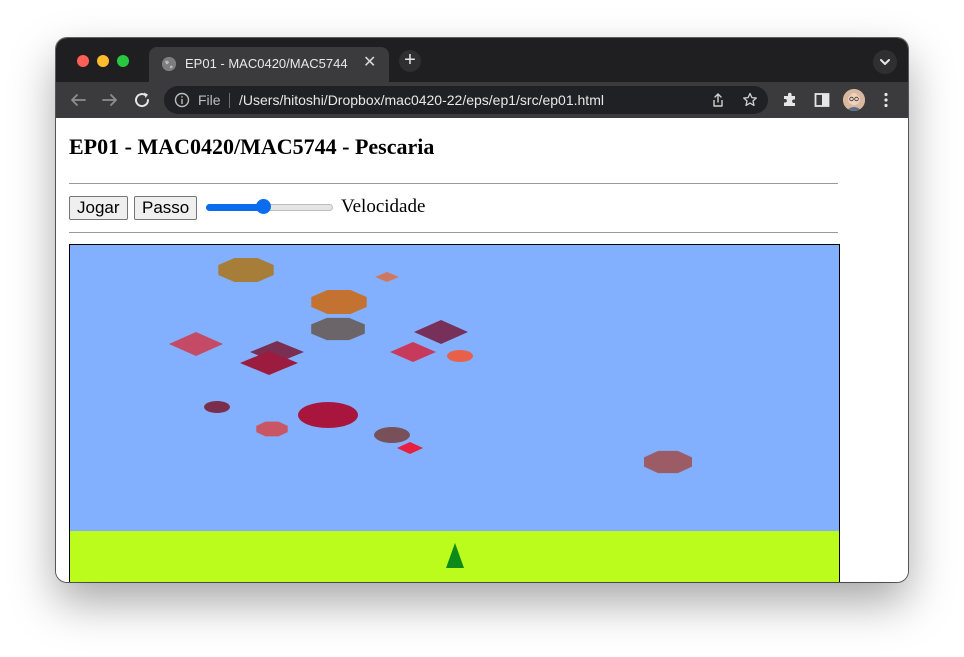 The height and width of the screenshot is (657, 964). I want to click on forward-button, so click(110, 100).